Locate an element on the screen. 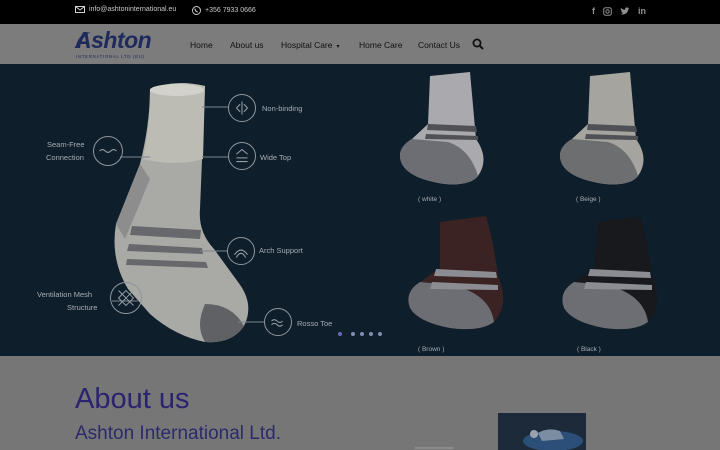 The height and width of the screenshot is (450, 720). phone-icon is located at coordinates (196, 10).